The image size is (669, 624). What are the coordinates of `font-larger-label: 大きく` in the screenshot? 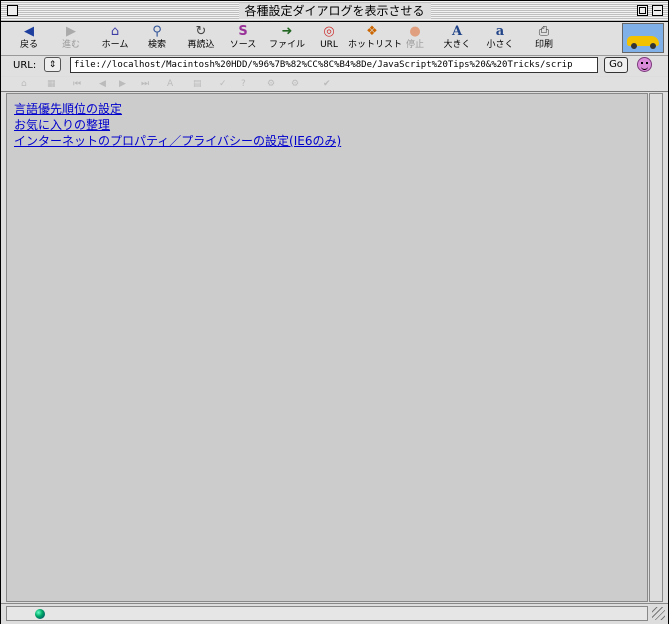 It's located at (457, 45).